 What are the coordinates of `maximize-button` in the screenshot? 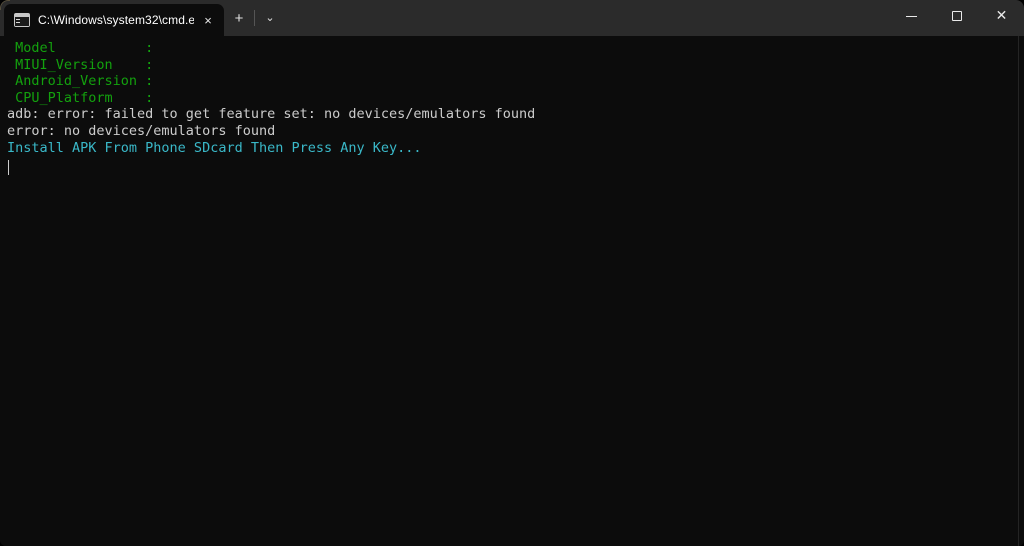 It's located at (956, 16).